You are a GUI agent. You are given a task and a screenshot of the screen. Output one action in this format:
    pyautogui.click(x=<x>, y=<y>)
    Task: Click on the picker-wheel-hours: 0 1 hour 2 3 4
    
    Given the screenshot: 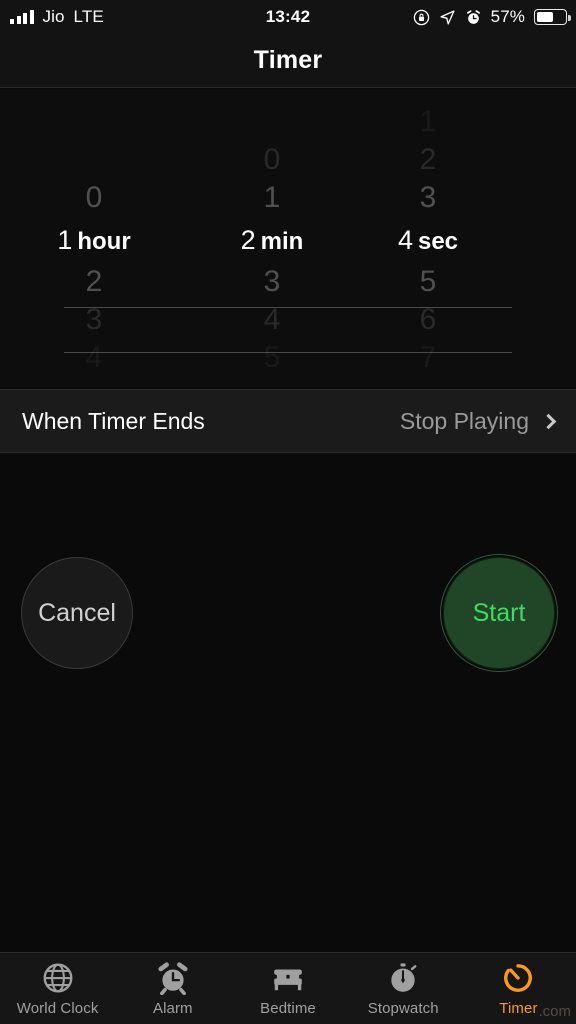 What is the action you would take?
    pyautogui.click(x=100, y=239)
    